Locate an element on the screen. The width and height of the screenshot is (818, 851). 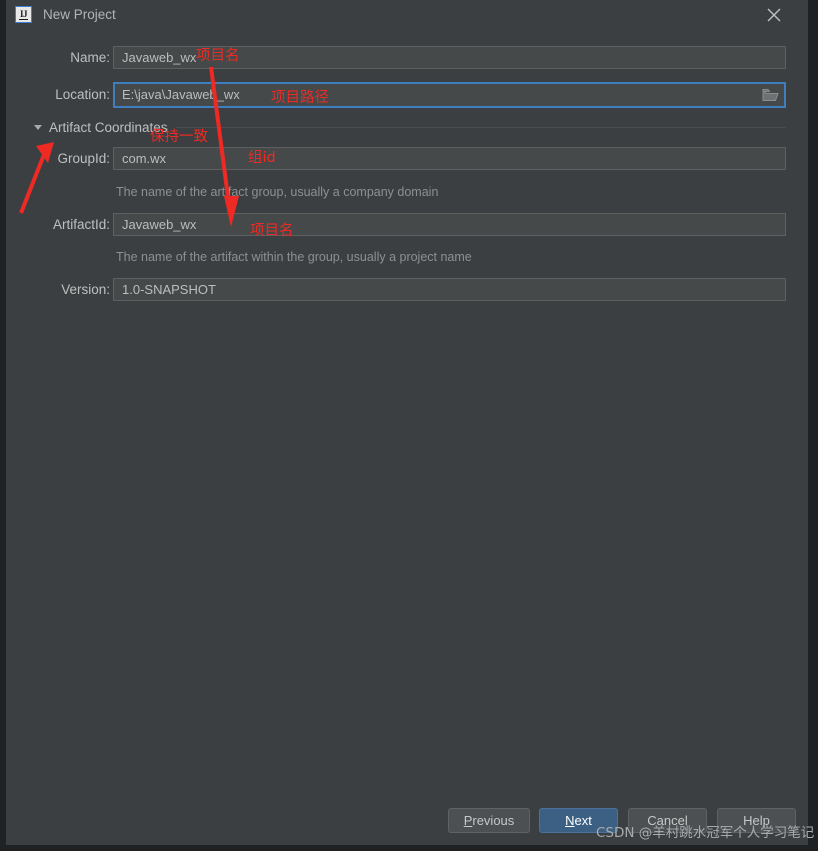
window-border-bottom is located at coordinates (409, 848).